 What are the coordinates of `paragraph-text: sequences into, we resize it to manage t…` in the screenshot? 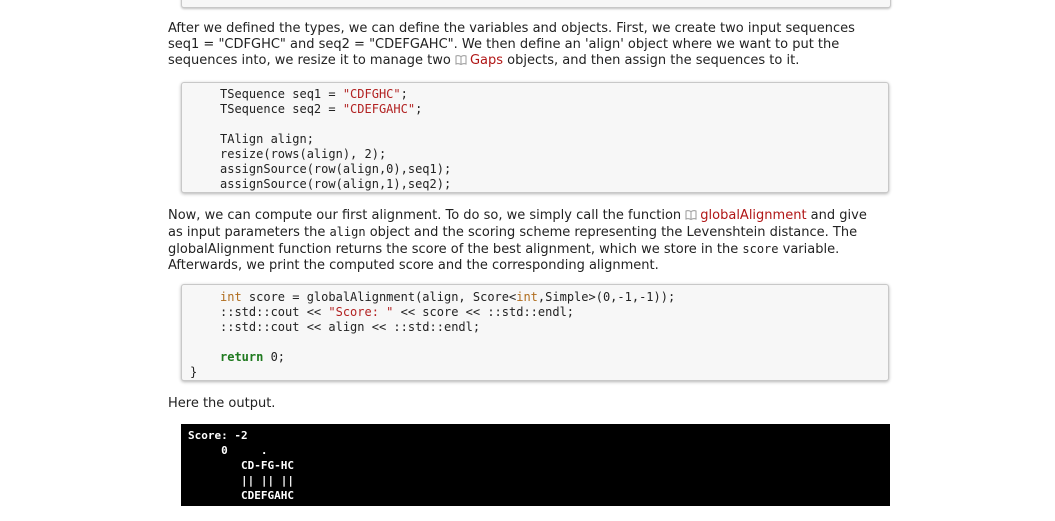 It's located at (311, 60).